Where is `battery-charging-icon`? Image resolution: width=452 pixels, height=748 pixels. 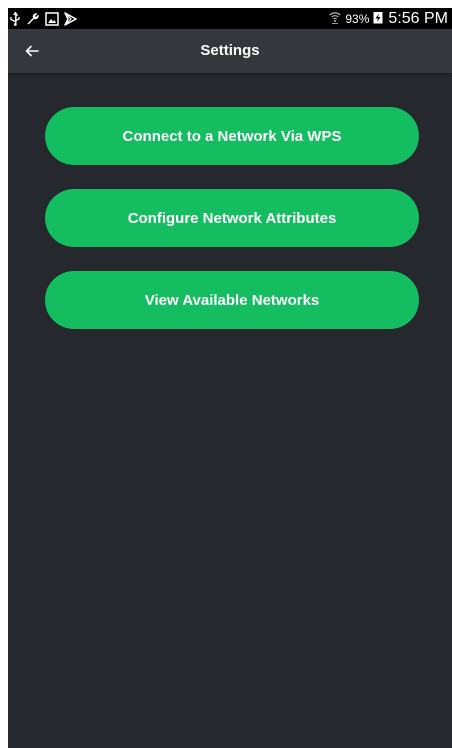
battery-charging-icon is located at coordinates (378, 19).